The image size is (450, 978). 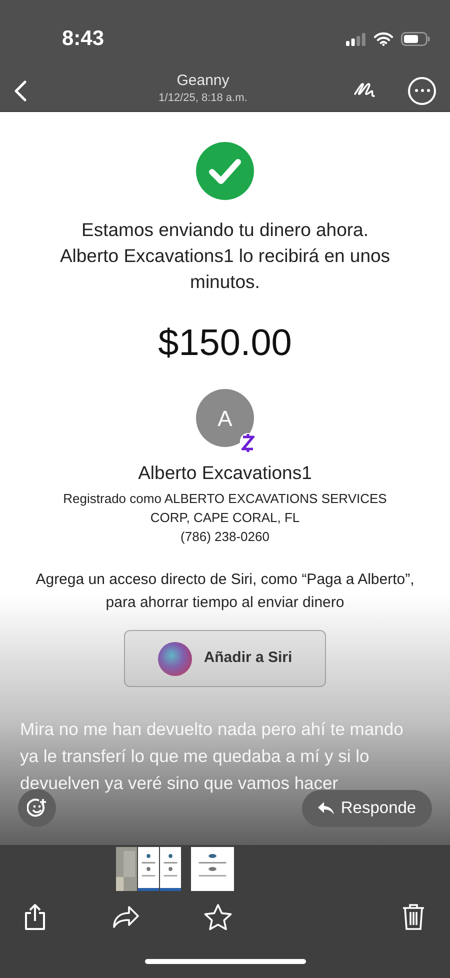 I want to click on forward-arrow-icon, so click(x=126, y=917).